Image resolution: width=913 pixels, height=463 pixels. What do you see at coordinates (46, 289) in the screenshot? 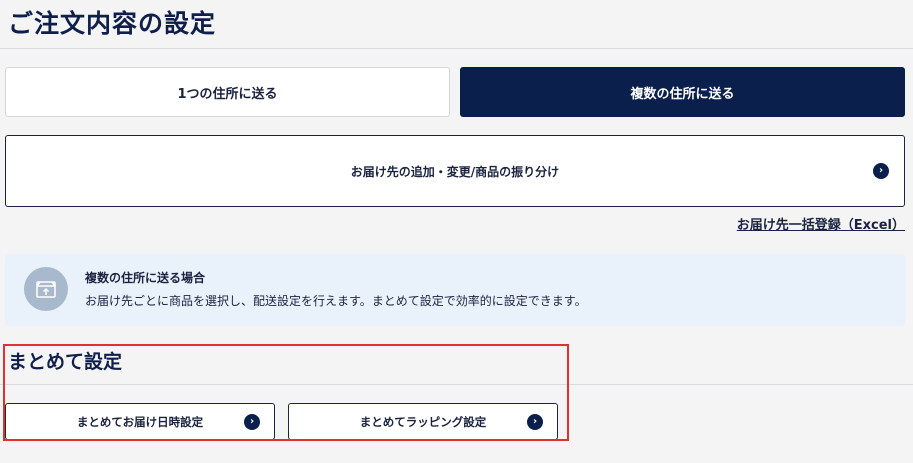
I see `package-icon` at bounding box center [46, 289].